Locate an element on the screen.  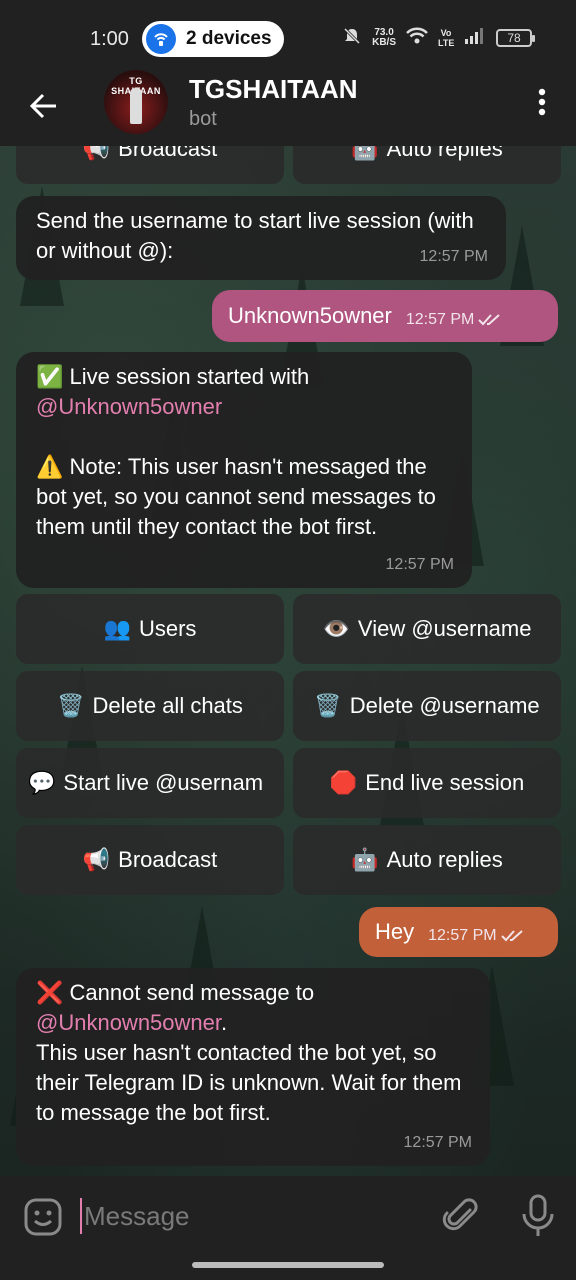
bot-avatar: TG SHAITAAN is located at coordinates (136, 102).